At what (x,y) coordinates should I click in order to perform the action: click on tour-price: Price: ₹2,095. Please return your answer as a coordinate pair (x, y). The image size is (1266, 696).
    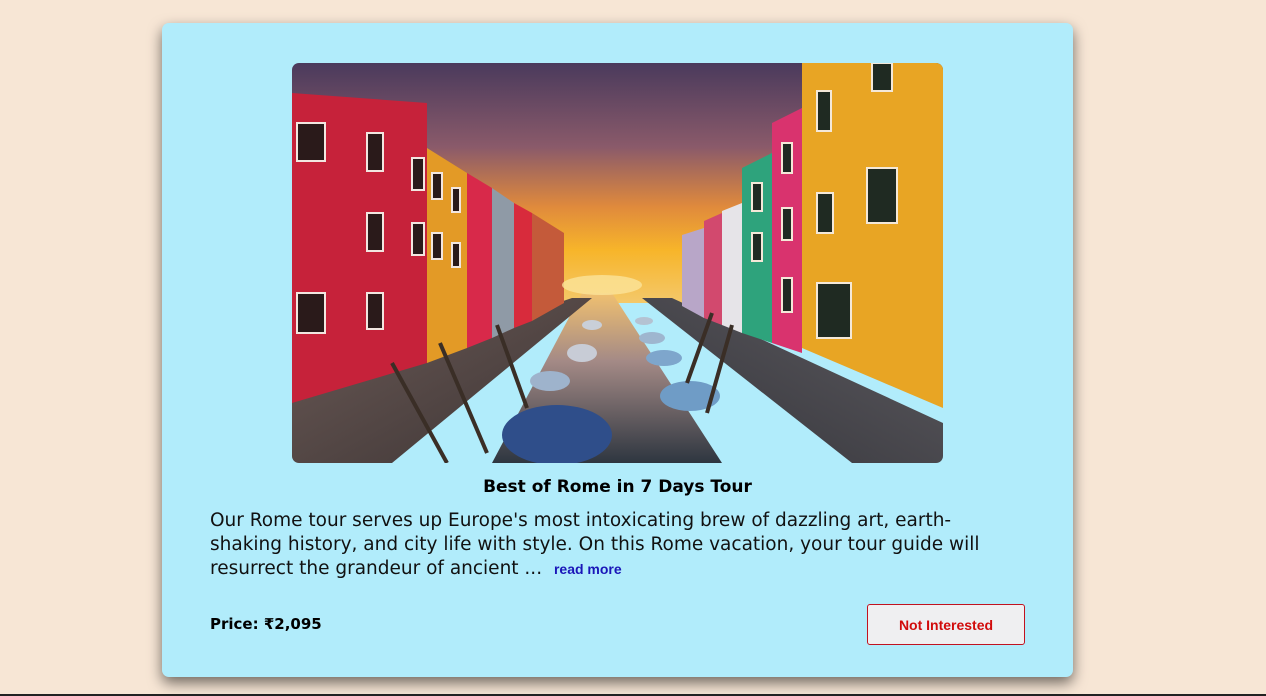
    Looking at the image, I should click on (266, 624).